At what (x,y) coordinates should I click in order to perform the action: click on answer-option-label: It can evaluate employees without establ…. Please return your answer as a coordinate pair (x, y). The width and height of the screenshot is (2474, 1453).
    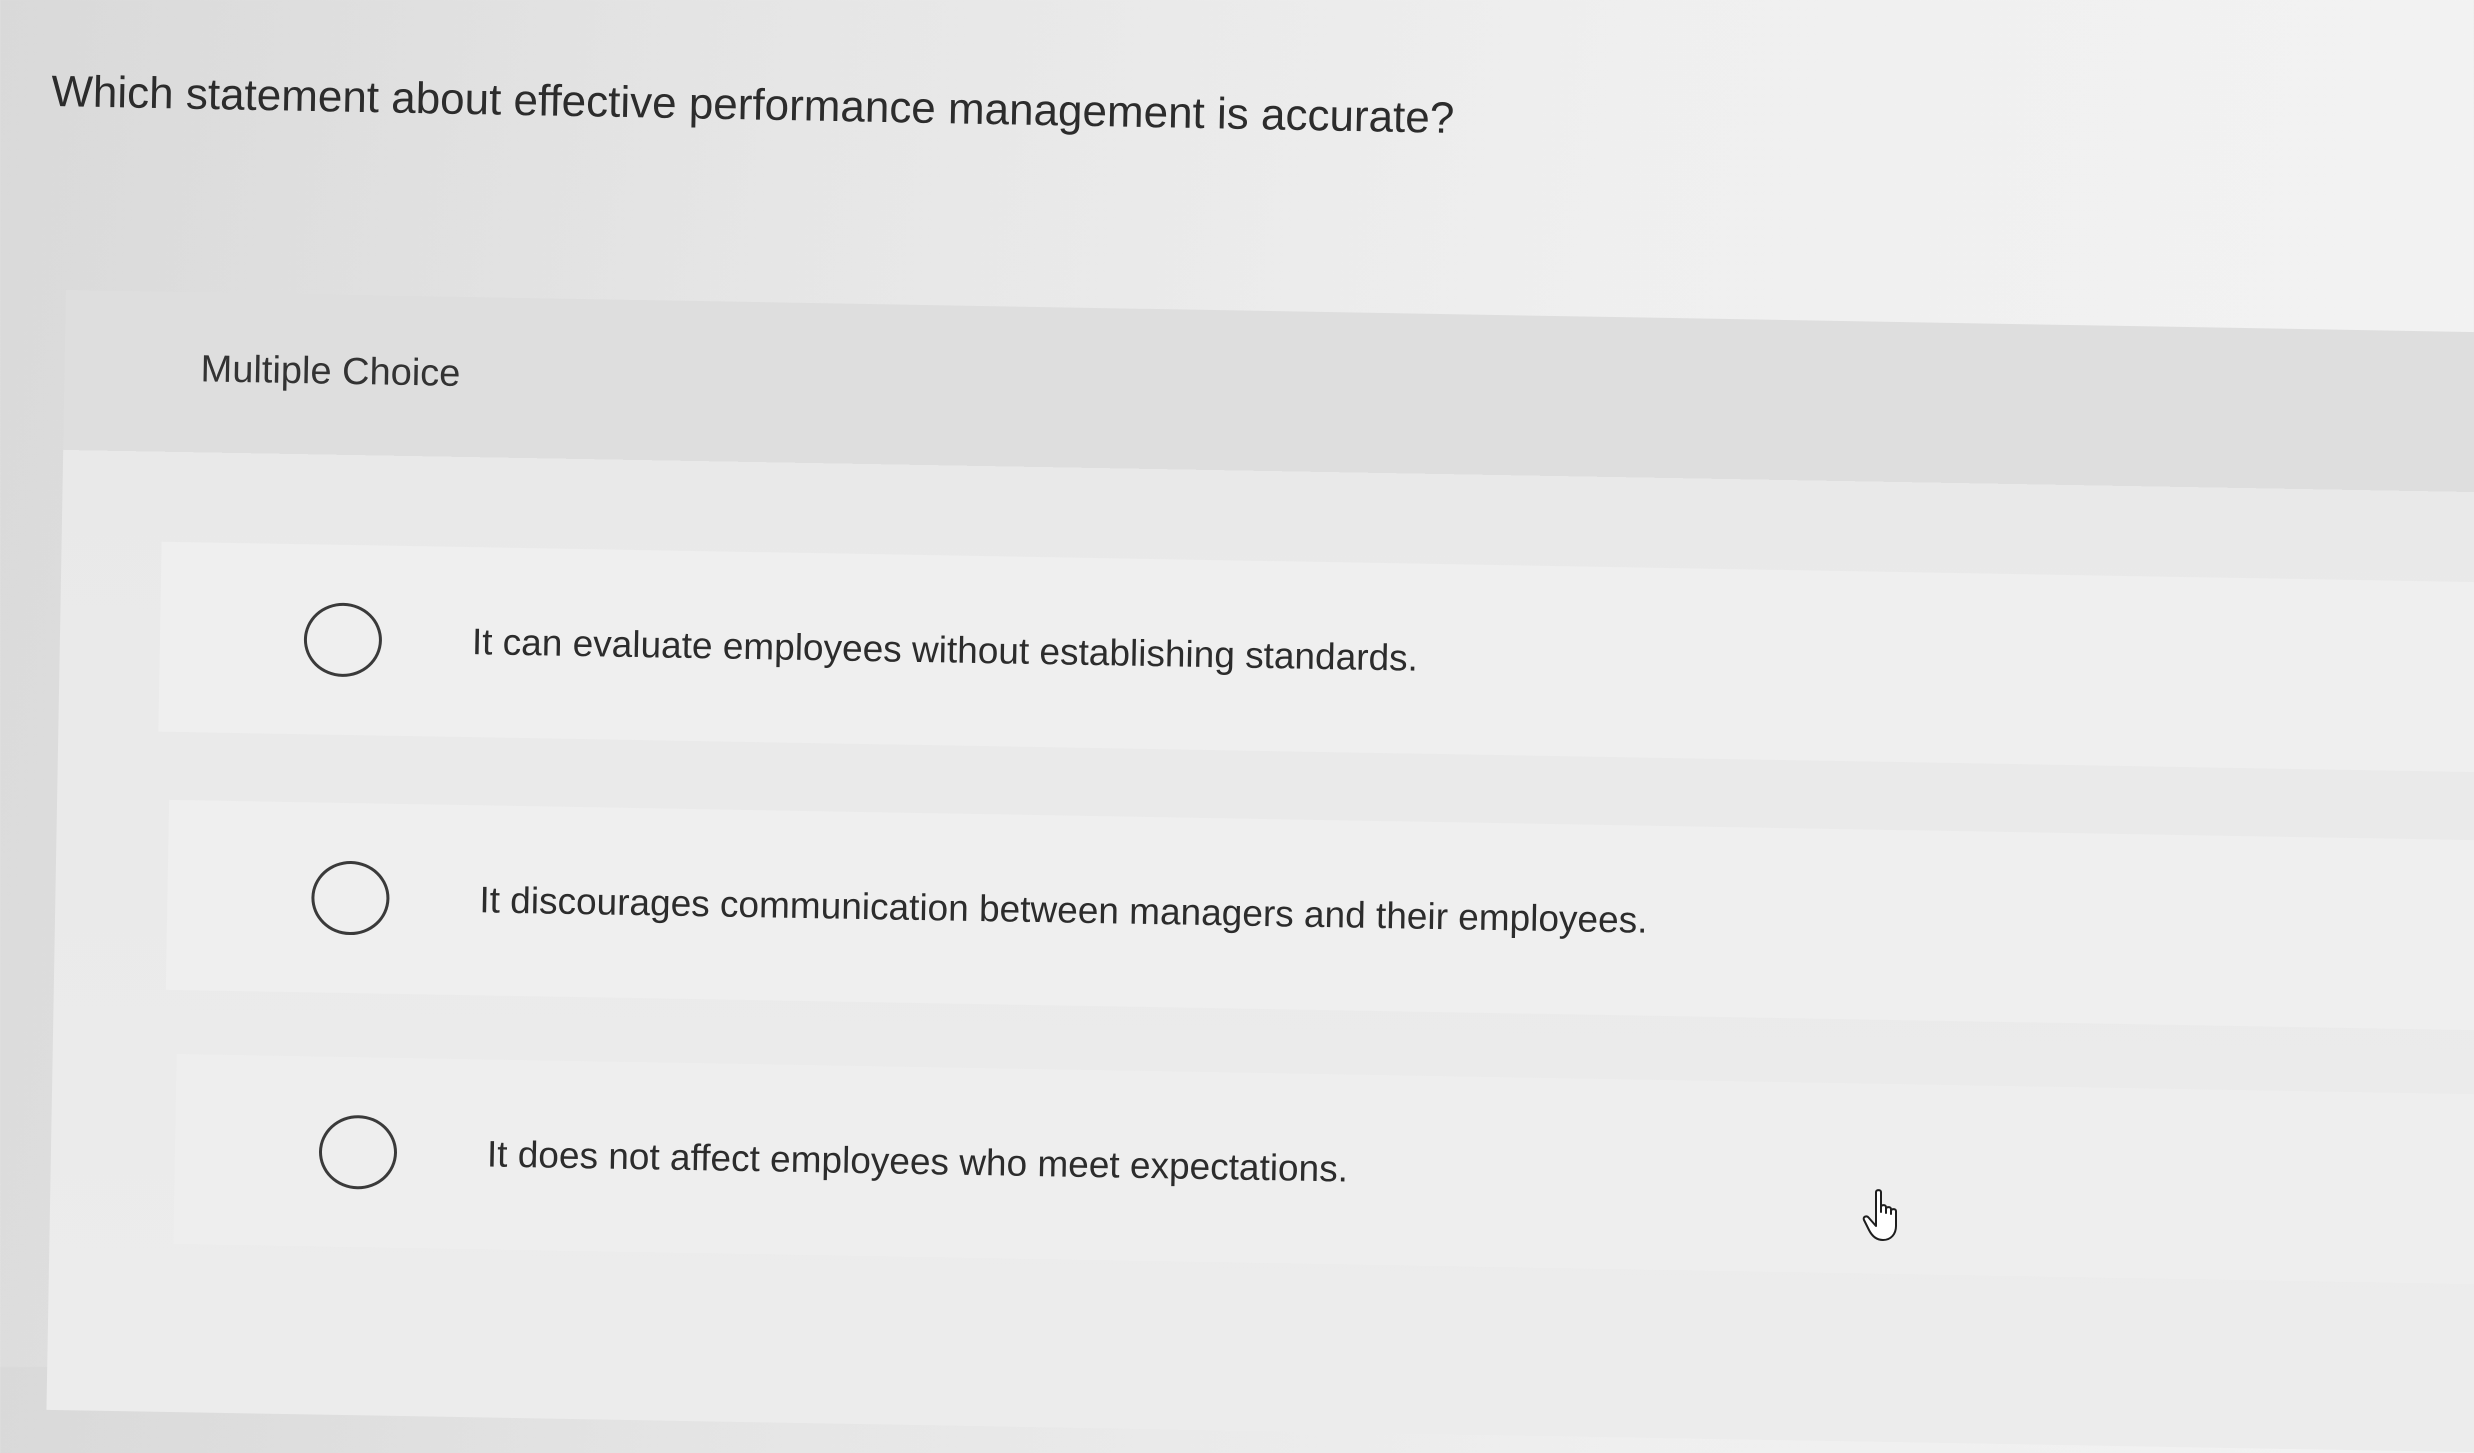
    Looking at the image, I should click on (945, 650).